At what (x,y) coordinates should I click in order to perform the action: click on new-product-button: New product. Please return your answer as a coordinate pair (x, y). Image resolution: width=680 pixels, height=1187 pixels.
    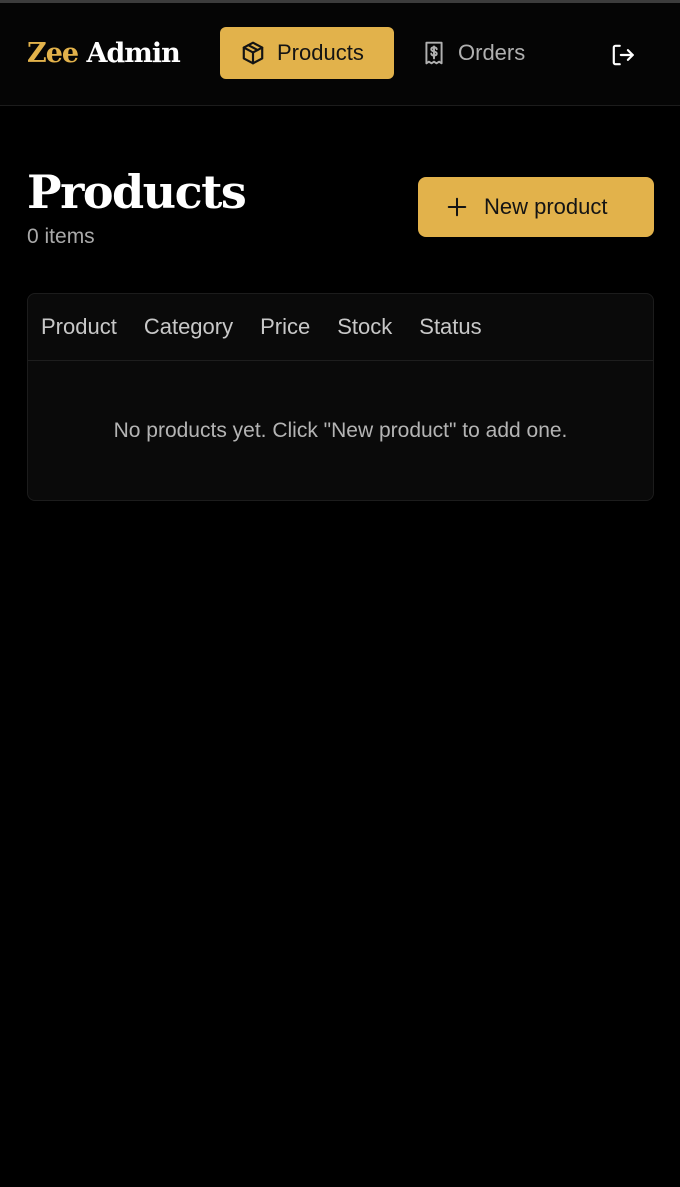
    Looking at the image, I should click on (536, 207).